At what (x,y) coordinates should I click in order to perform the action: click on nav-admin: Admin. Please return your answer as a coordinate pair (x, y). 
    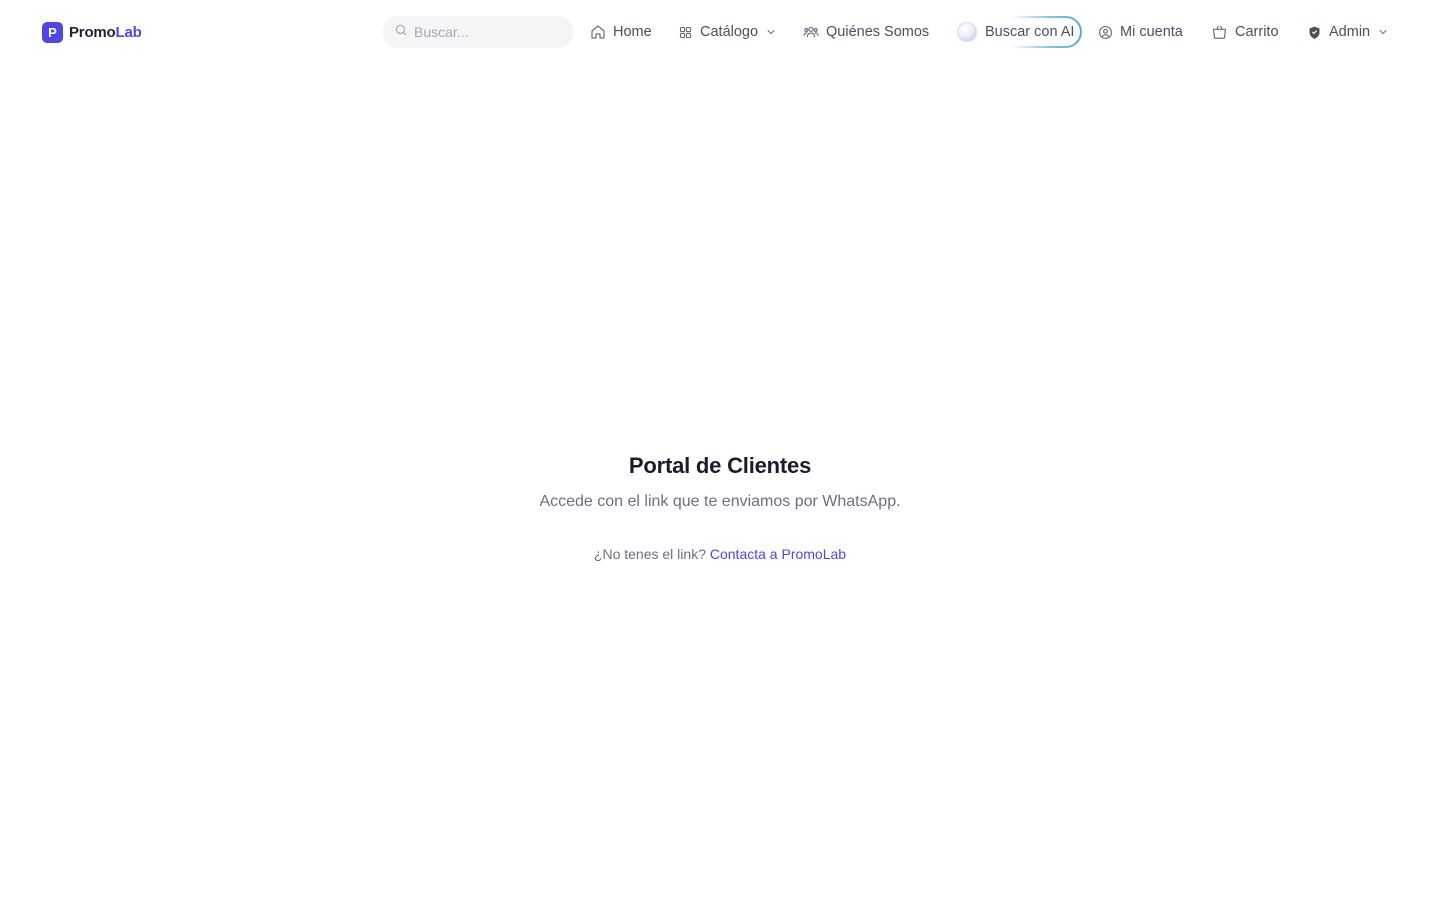
    Looking at the image, I should click on (1348, 32).